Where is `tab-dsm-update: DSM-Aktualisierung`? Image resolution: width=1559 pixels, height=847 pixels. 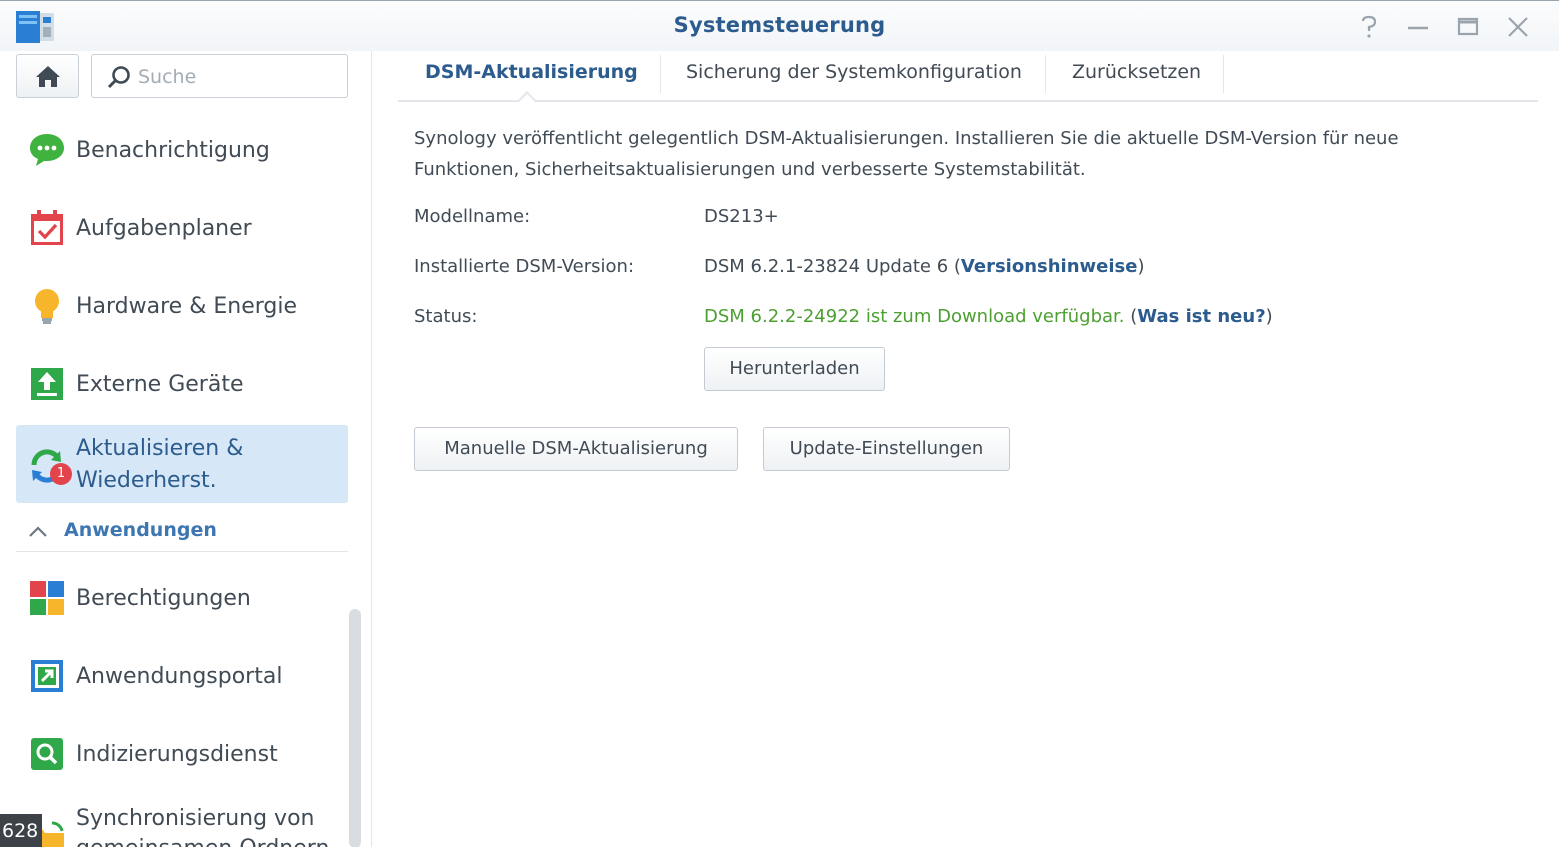
tab-dsm-update: DSM-Aktualisierung is located at coordinates (531, 77).